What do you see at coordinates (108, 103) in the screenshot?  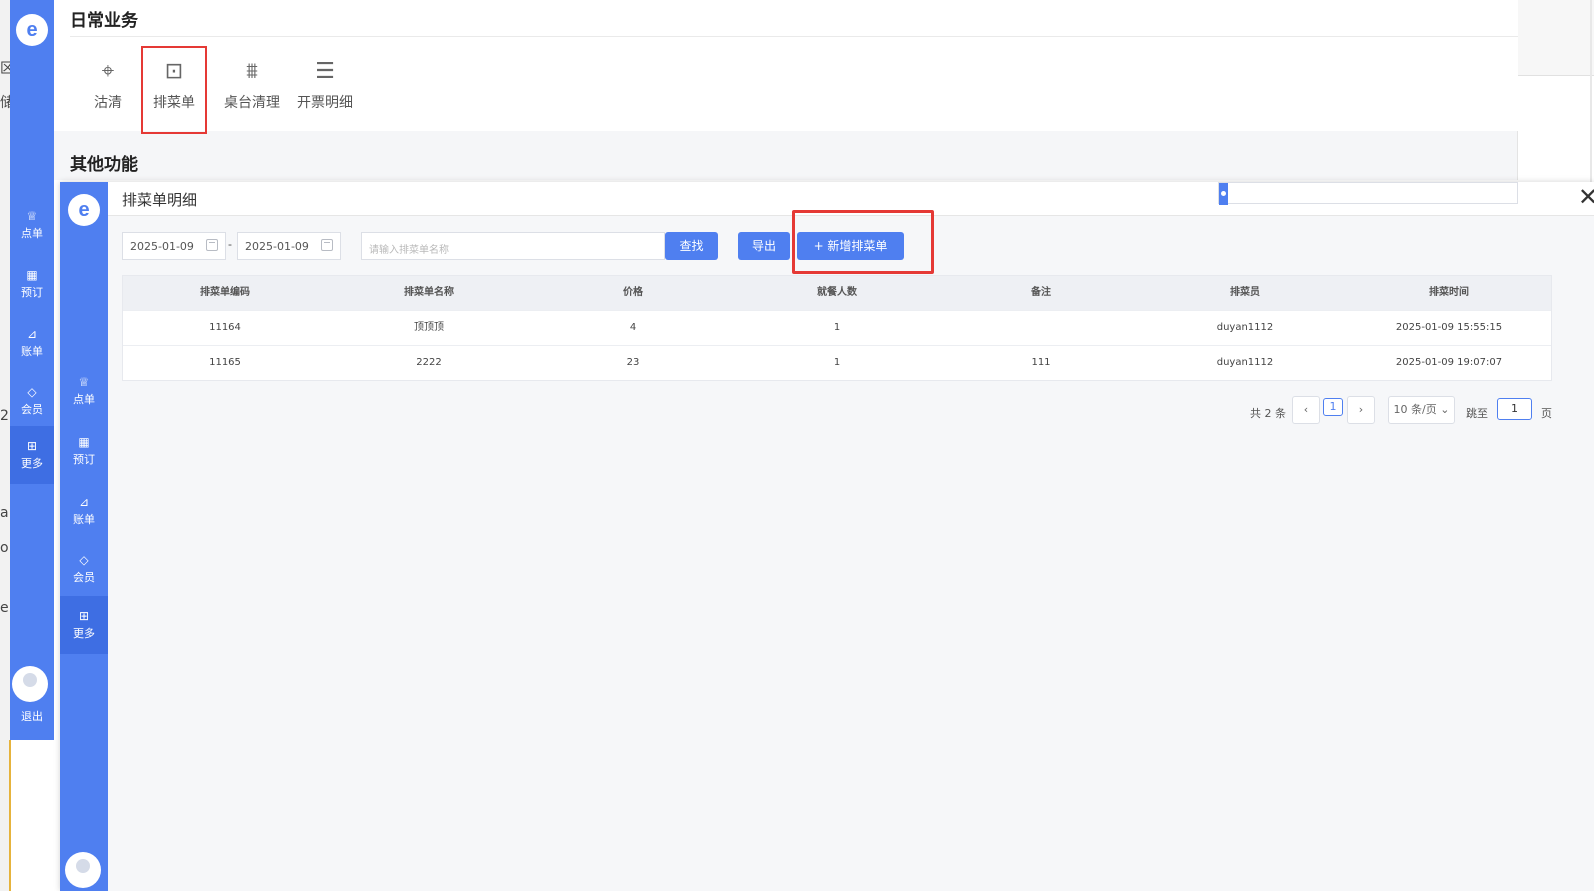 I see `biz-item-label: 沽清` at bounding box center [108, 103].